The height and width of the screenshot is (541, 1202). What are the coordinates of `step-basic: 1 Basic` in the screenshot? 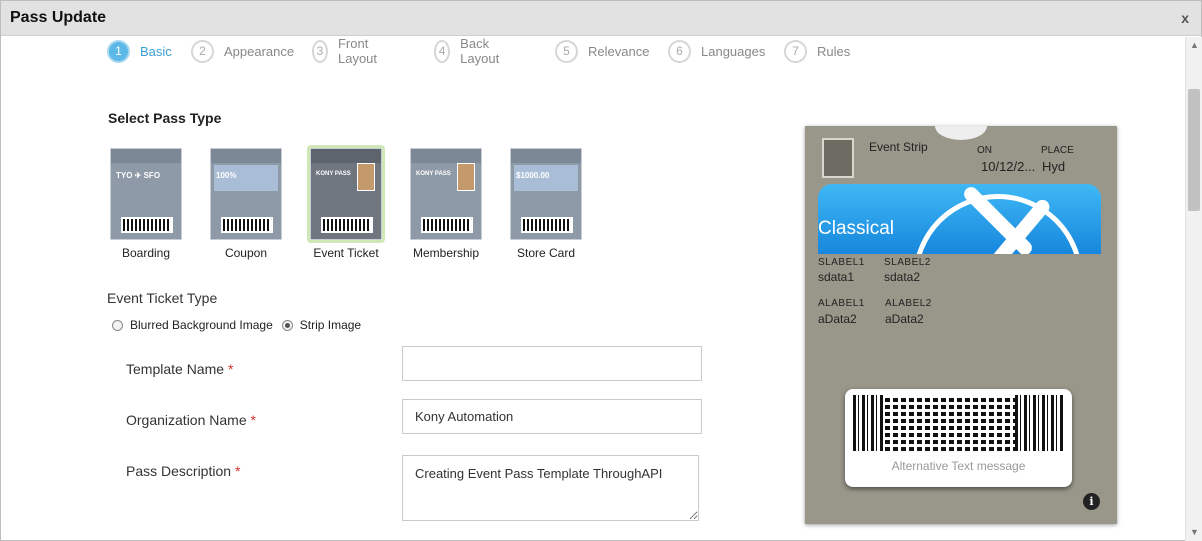 It's located at (139, 51).